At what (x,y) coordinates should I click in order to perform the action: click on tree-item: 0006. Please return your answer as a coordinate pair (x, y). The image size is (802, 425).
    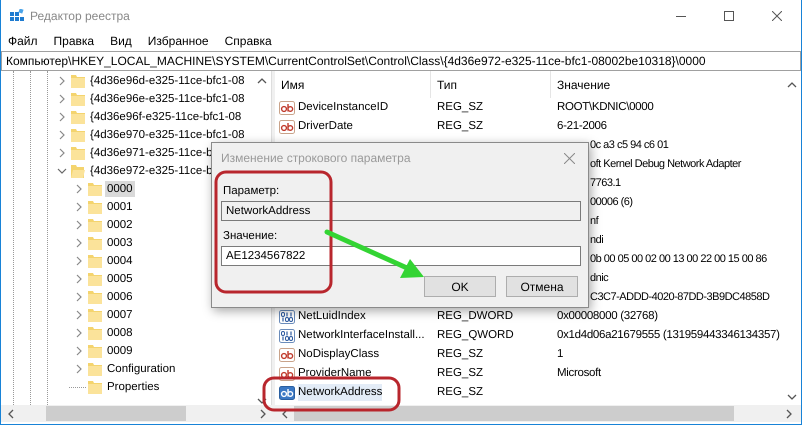
    Looking at the image, I should click on (120, 297).